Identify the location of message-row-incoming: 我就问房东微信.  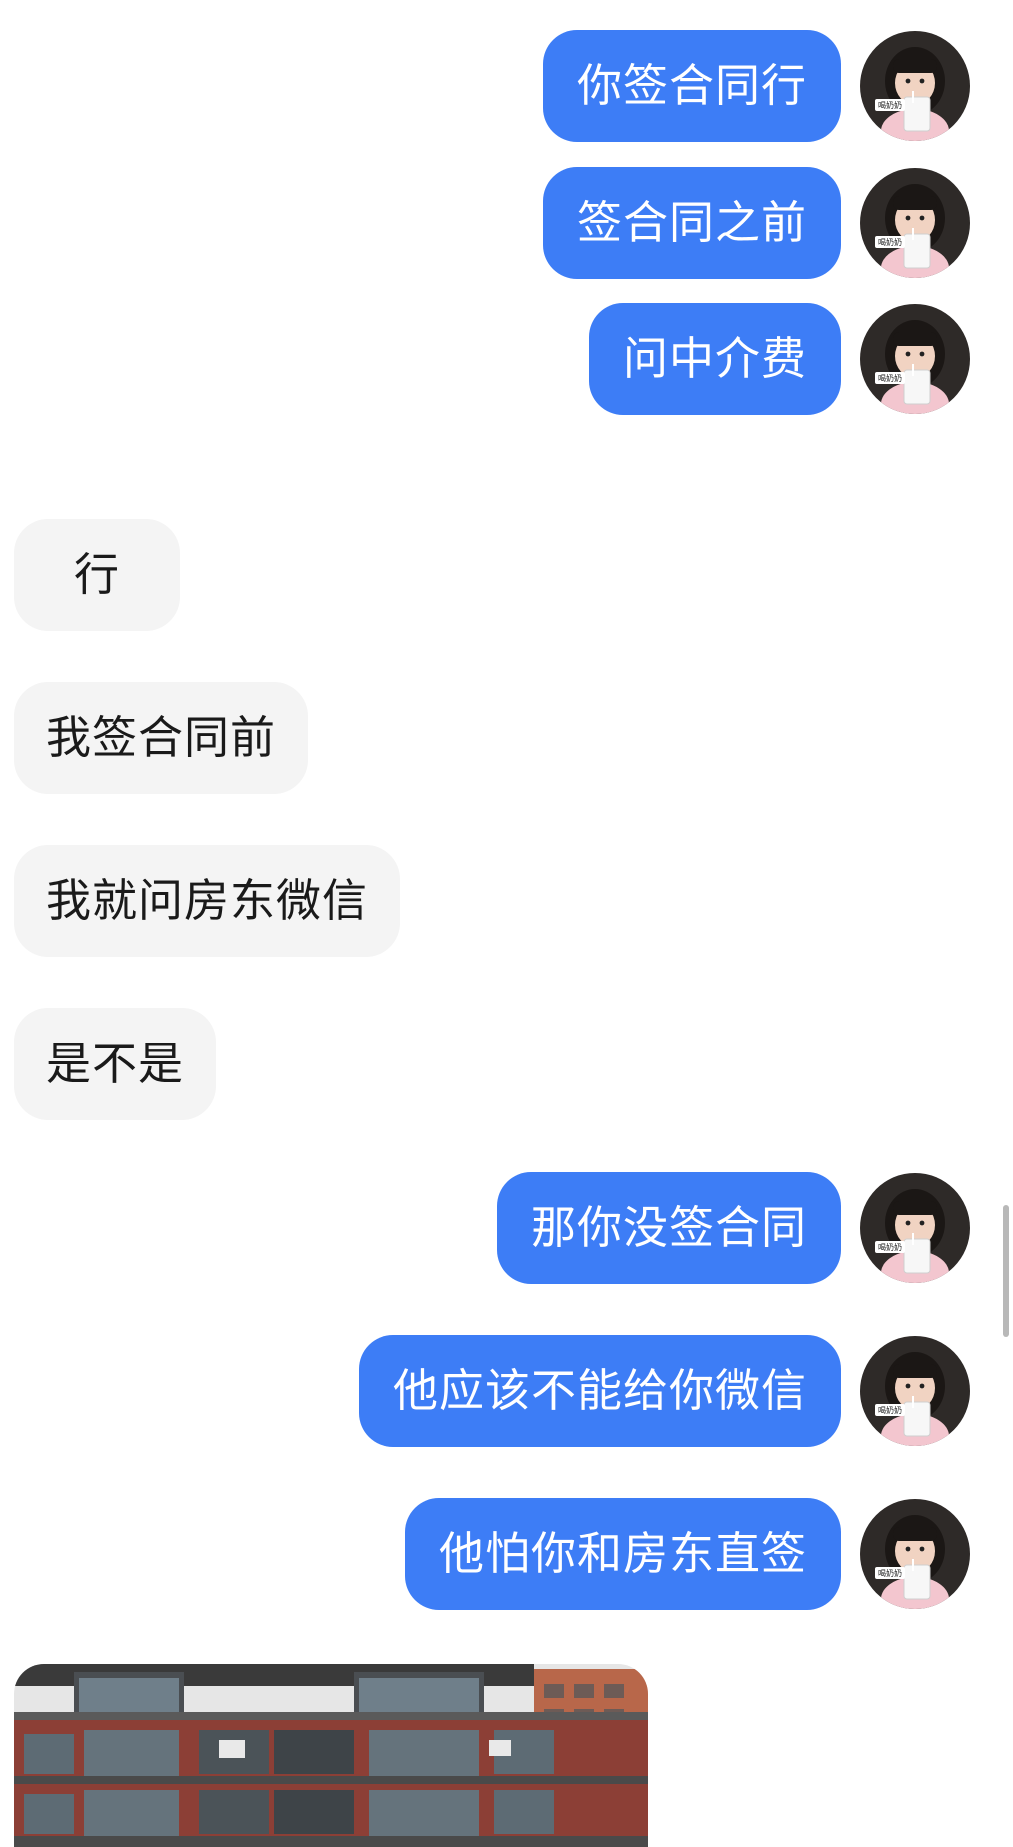
(506, 901).